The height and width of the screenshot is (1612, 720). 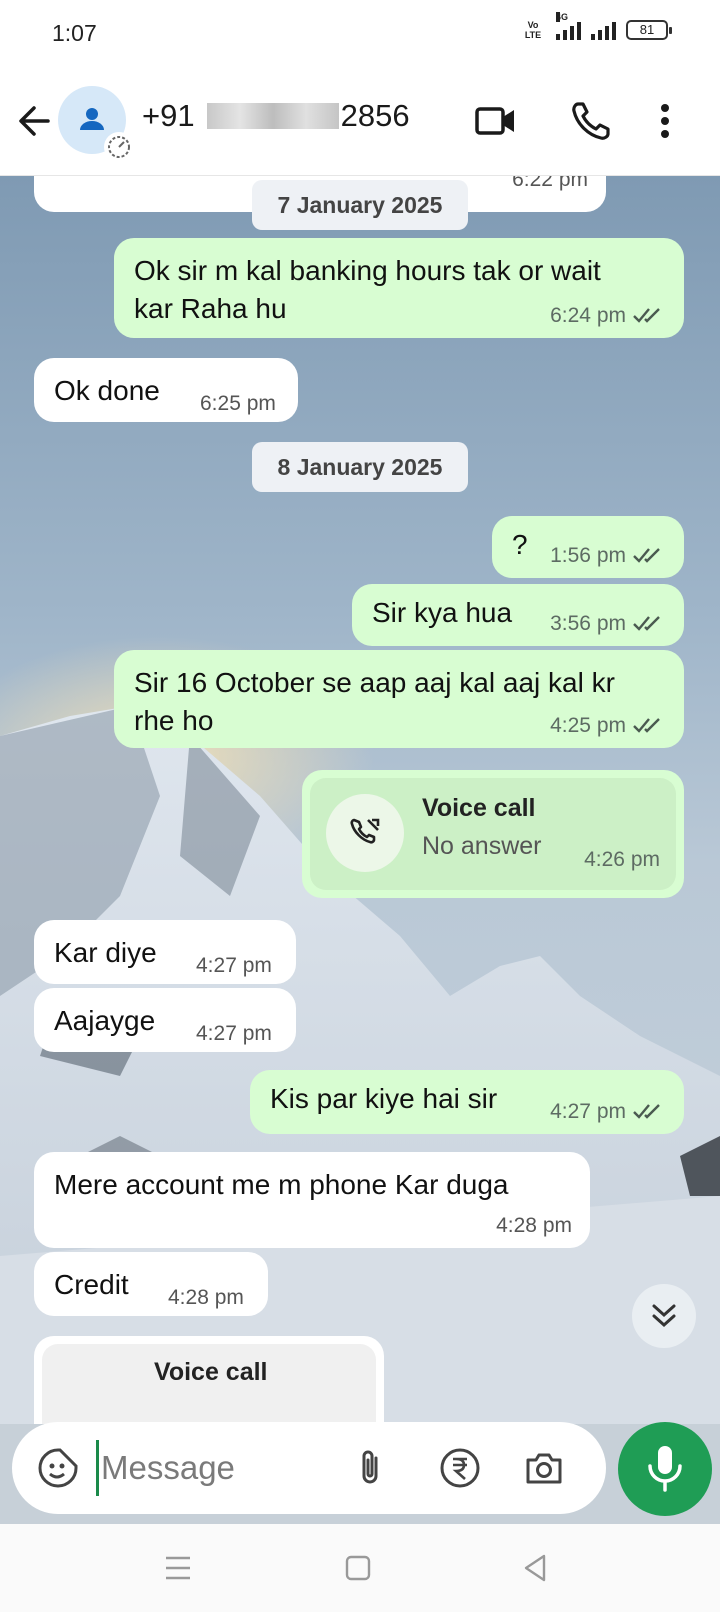 What do you see at coordinates (568, 26) in the screenshot?
I see `signal-4g-icon: 4G` at bounding box center [568, 26].